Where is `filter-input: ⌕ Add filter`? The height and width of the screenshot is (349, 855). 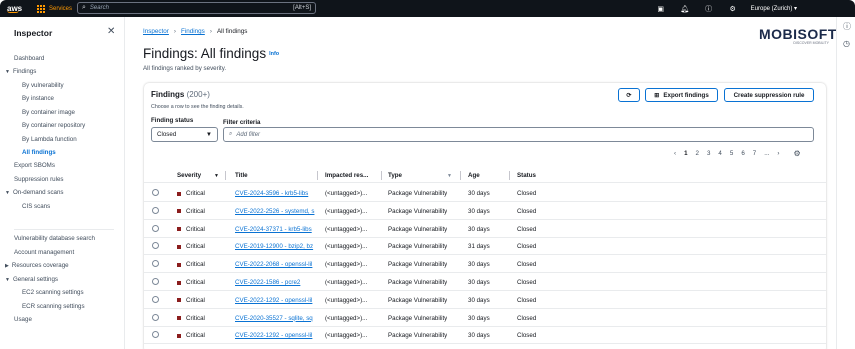
filter-input: ⌕ Add filter is located at coordinates (518, 134).